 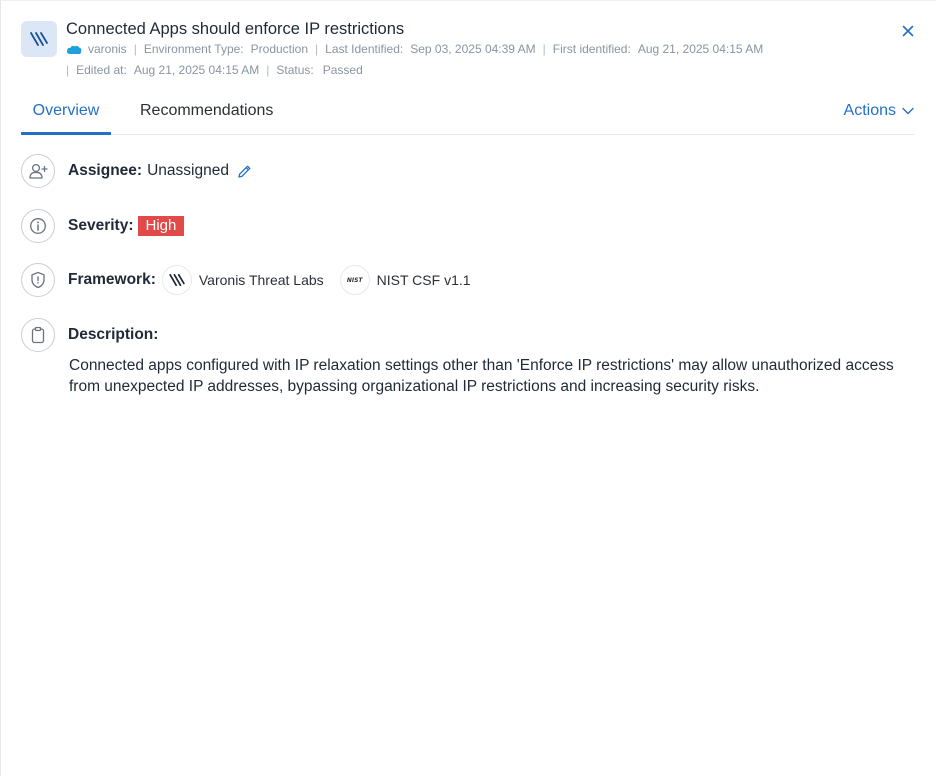 I want to click on actions-label: Actions, so click(x=869, y=110).